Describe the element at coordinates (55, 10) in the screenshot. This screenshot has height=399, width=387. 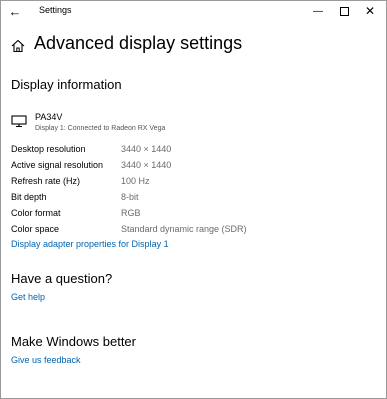
I see `window-title: Settings` at that location.